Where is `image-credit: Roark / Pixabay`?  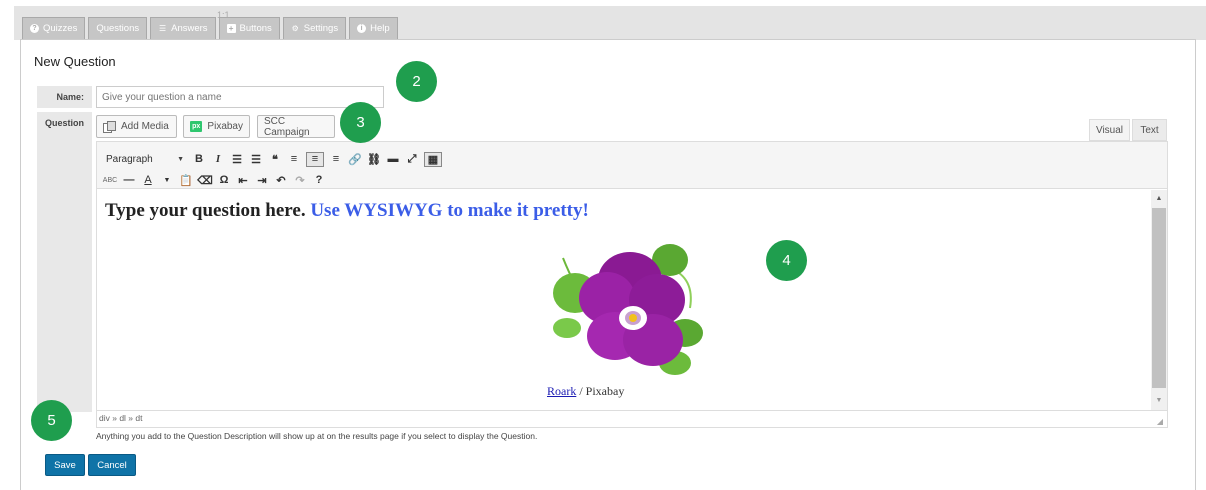 image-credit: Roark / Pixabay is located at coordinates (585, 391).